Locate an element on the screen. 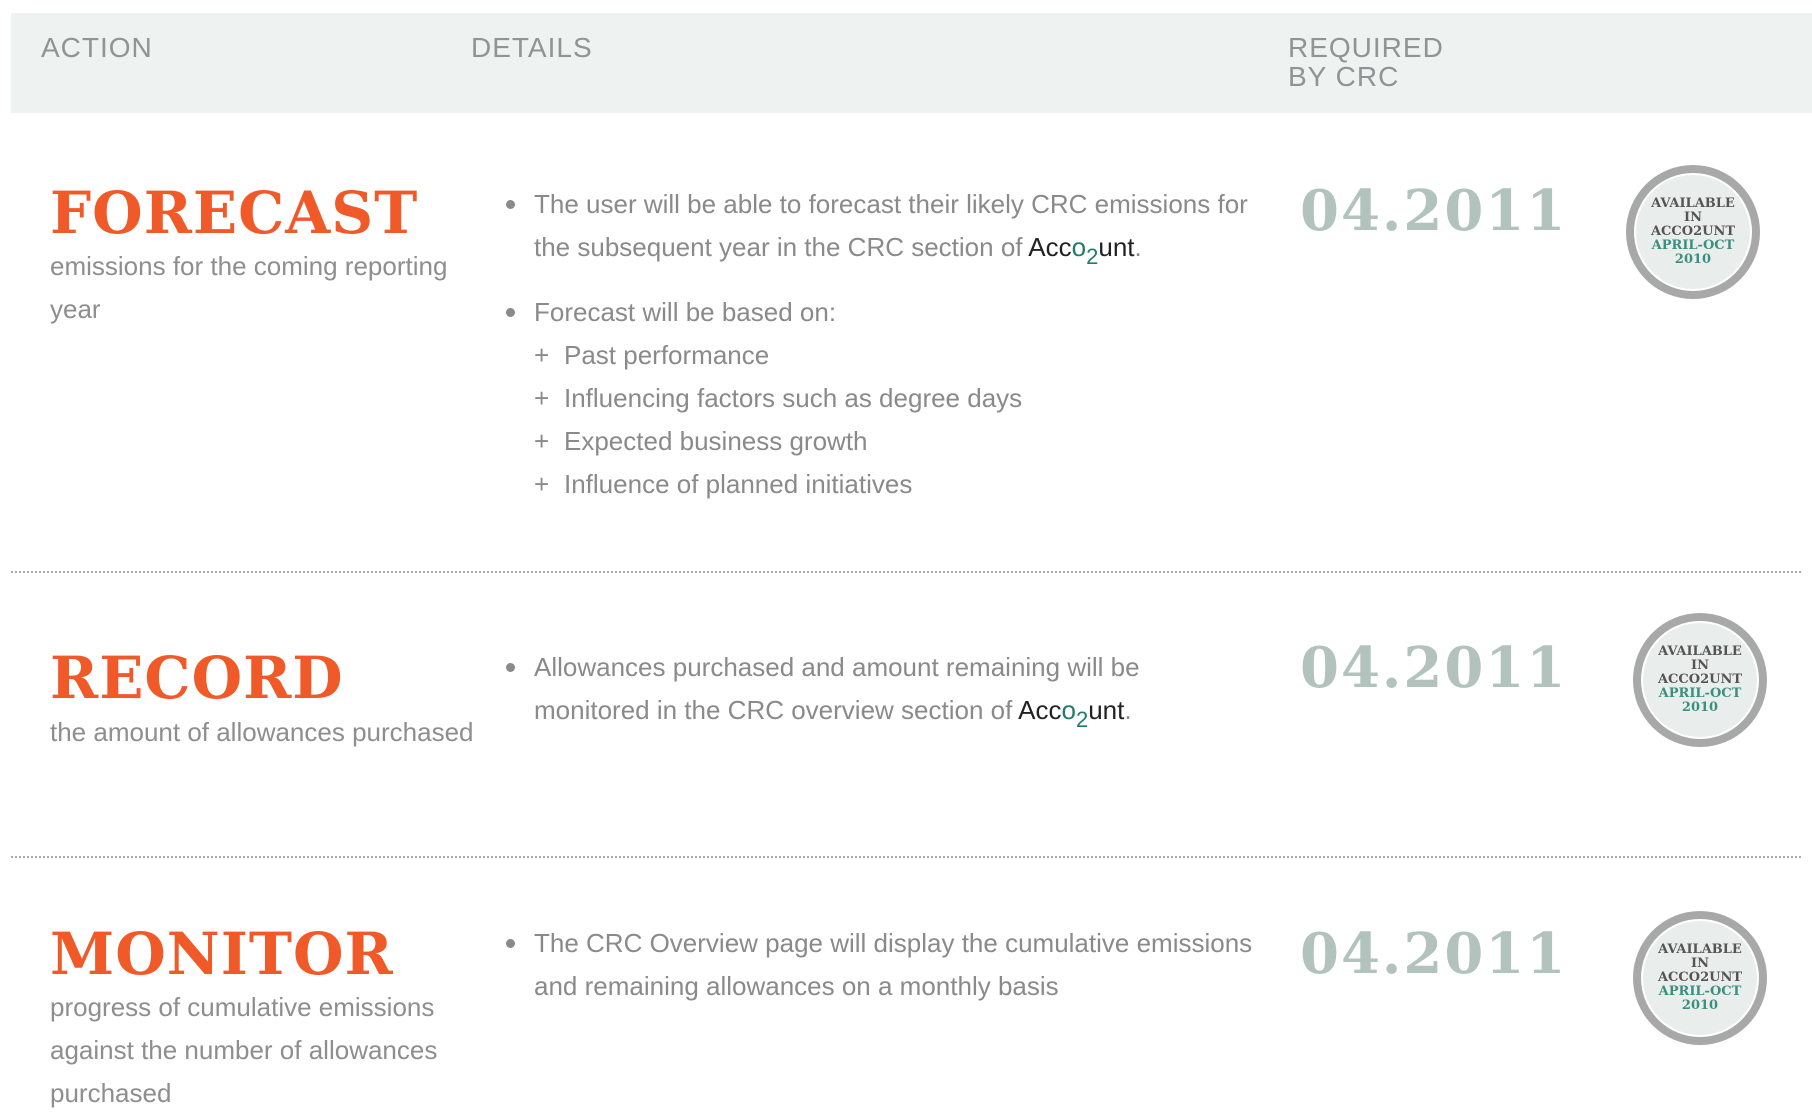 Image resolution: width=1812 pixels, height=1115 pixels. monitor-required-date: 04.2011 is located at coordinates (1434, 954).